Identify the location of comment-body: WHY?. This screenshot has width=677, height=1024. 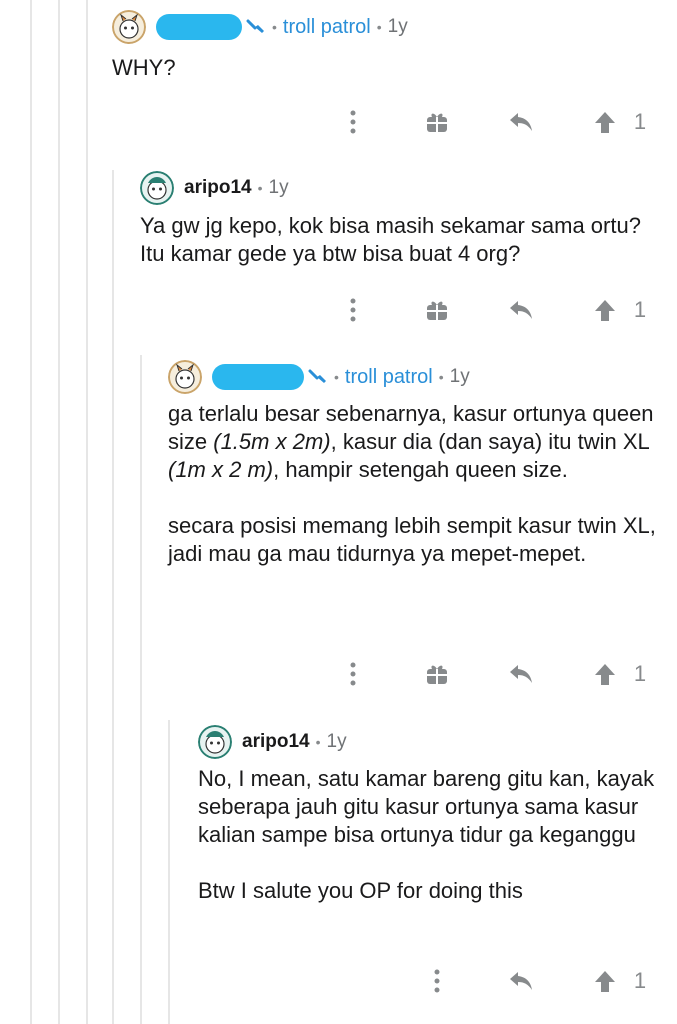
(392, 68).